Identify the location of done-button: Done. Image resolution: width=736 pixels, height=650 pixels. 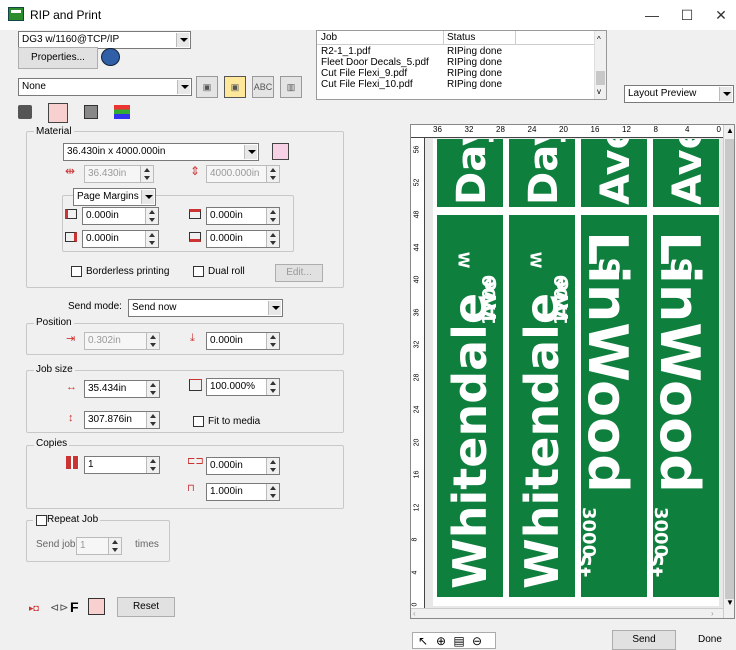
(710, 639).